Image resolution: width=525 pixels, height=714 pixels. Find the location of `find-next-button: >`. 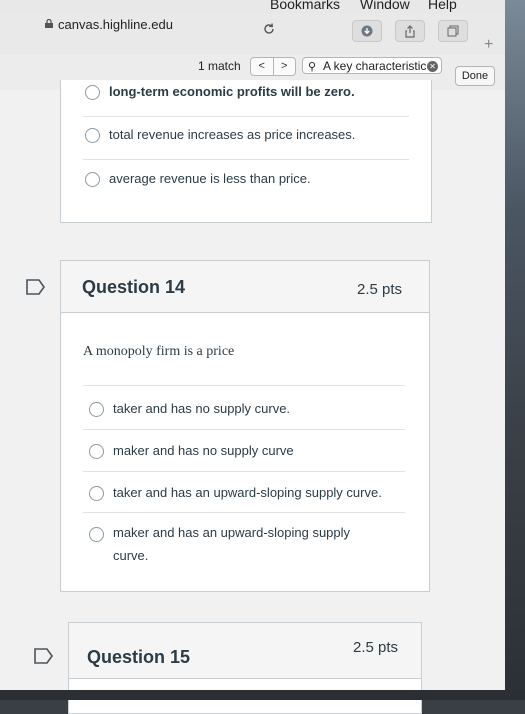

find-next-button: > is located at coordinates (285, 66).